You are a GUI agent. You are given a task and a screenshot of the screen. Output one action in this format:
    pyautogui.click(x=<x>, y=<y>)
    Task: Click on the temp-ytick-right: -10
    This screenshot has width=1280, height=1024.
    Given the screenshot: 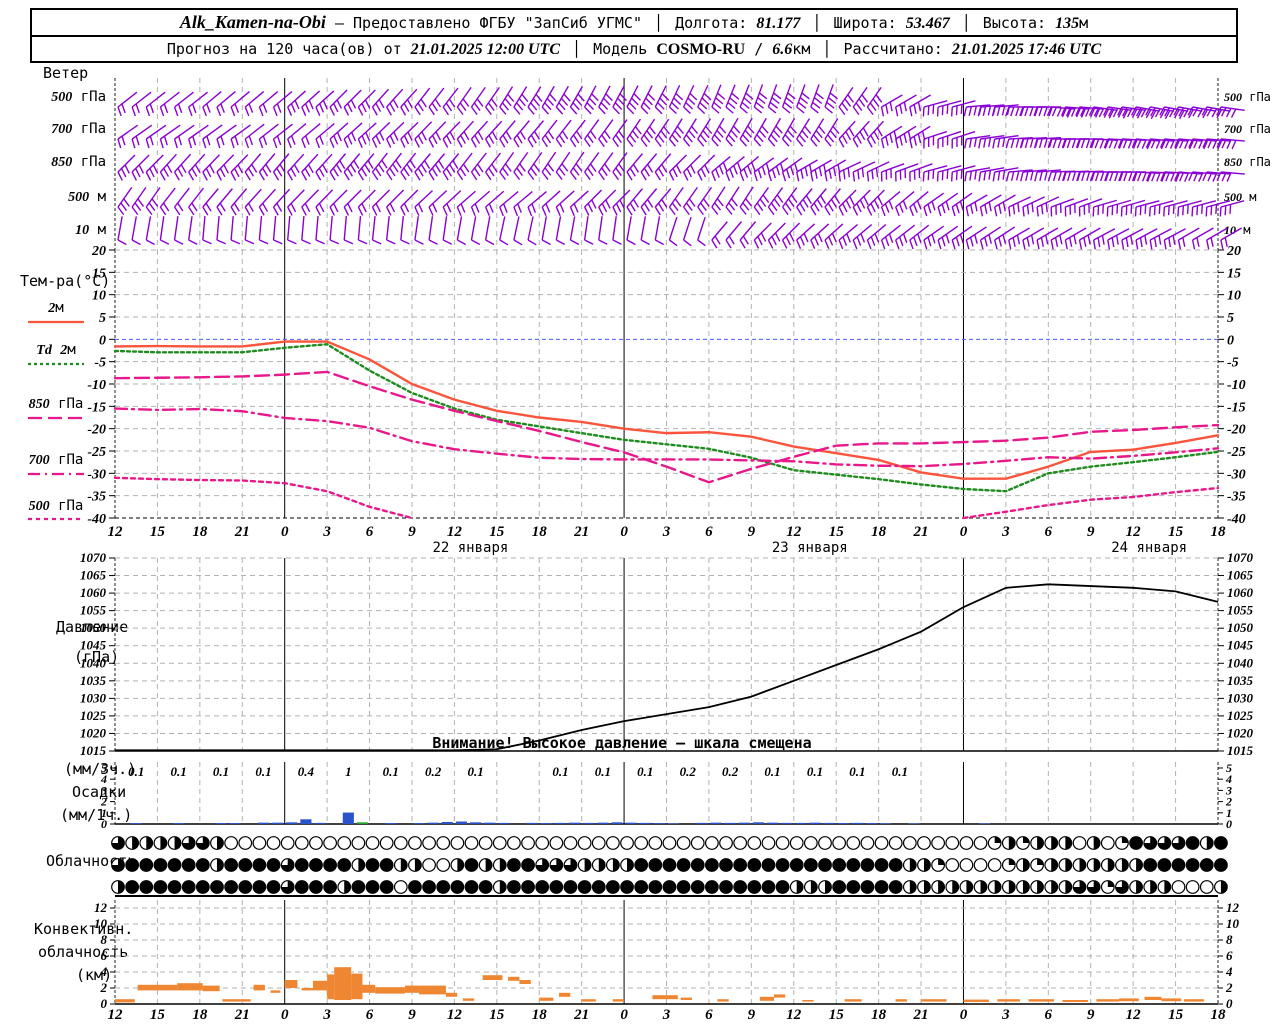 What is the action you would take?
    pyautogui.click(x=1236, y=385)
    